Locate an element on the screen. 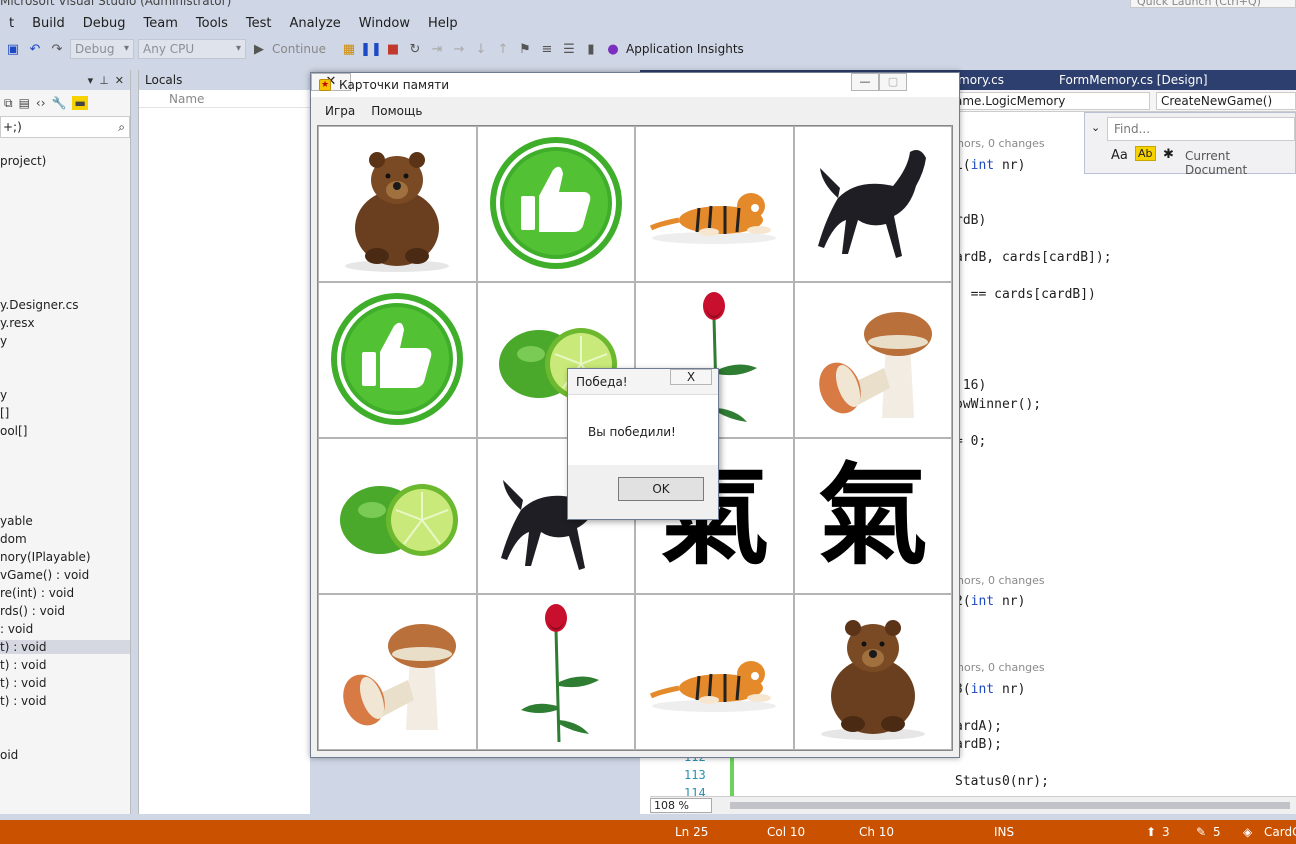 The width and height of the screenshot is (1296, 844). step-out-icon: ↑ is located at coordinates (503, 49).